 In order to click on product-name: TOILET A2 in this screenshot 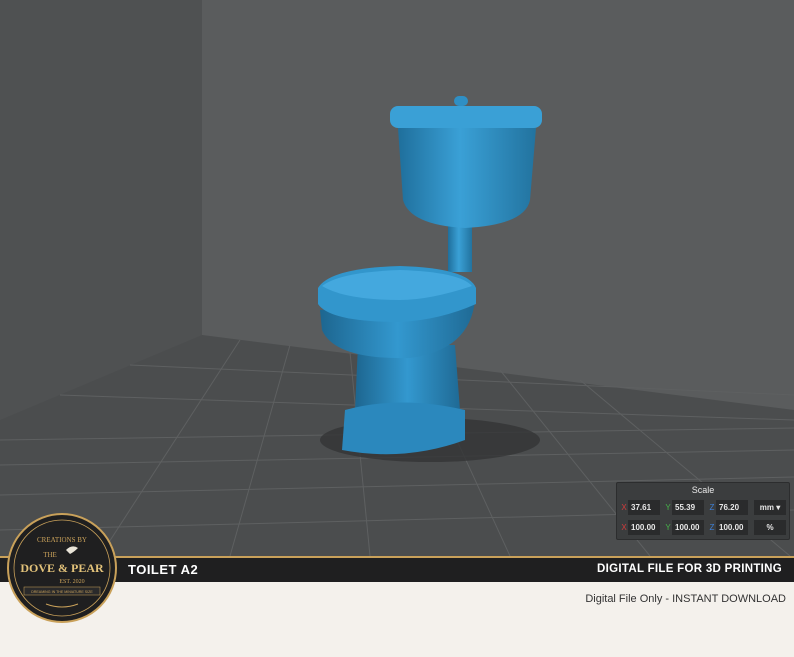, I will do `click(163, 569)`.